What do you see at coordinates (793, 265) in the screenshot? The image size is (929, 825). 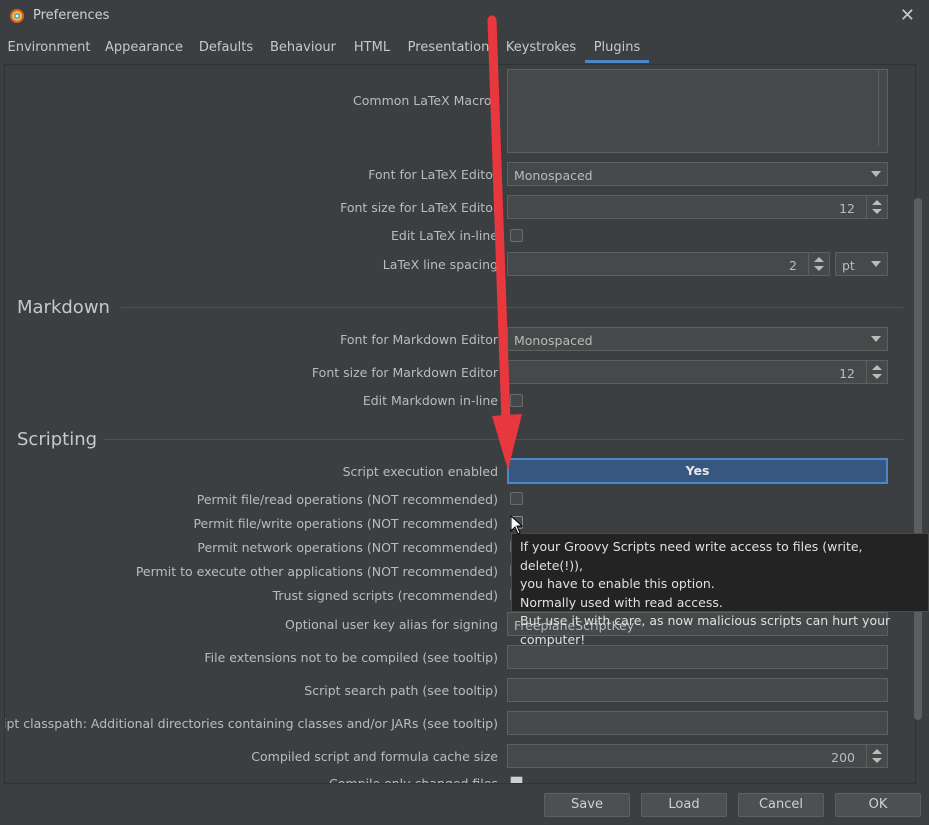 I see `latex-line-spacing-value: 2` at bounding box center [793, 265].